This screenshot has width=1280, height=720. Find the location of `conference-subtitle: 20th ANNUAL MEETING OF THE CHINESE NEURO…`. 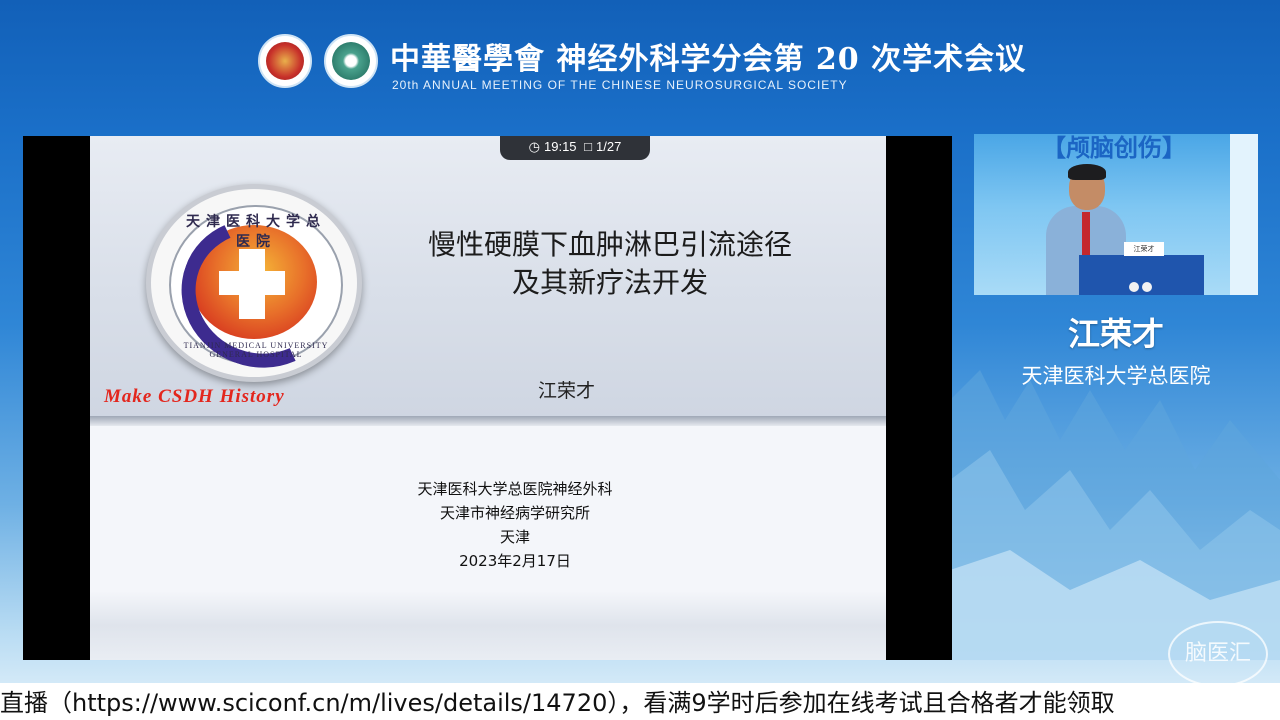

conference-subtitle: 20th ANNUAL MEETING OF THE CHINESE NEURO… is located at coordinates (620, 85).